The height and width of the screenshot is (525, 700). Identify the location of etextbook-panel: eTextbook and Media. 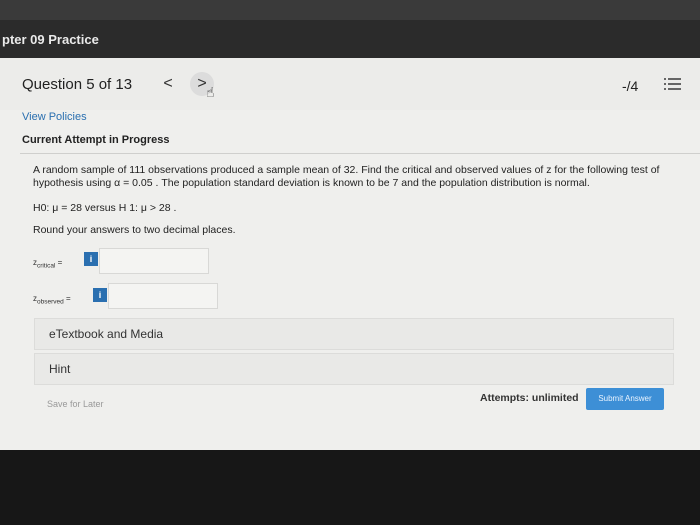
(354, 334).